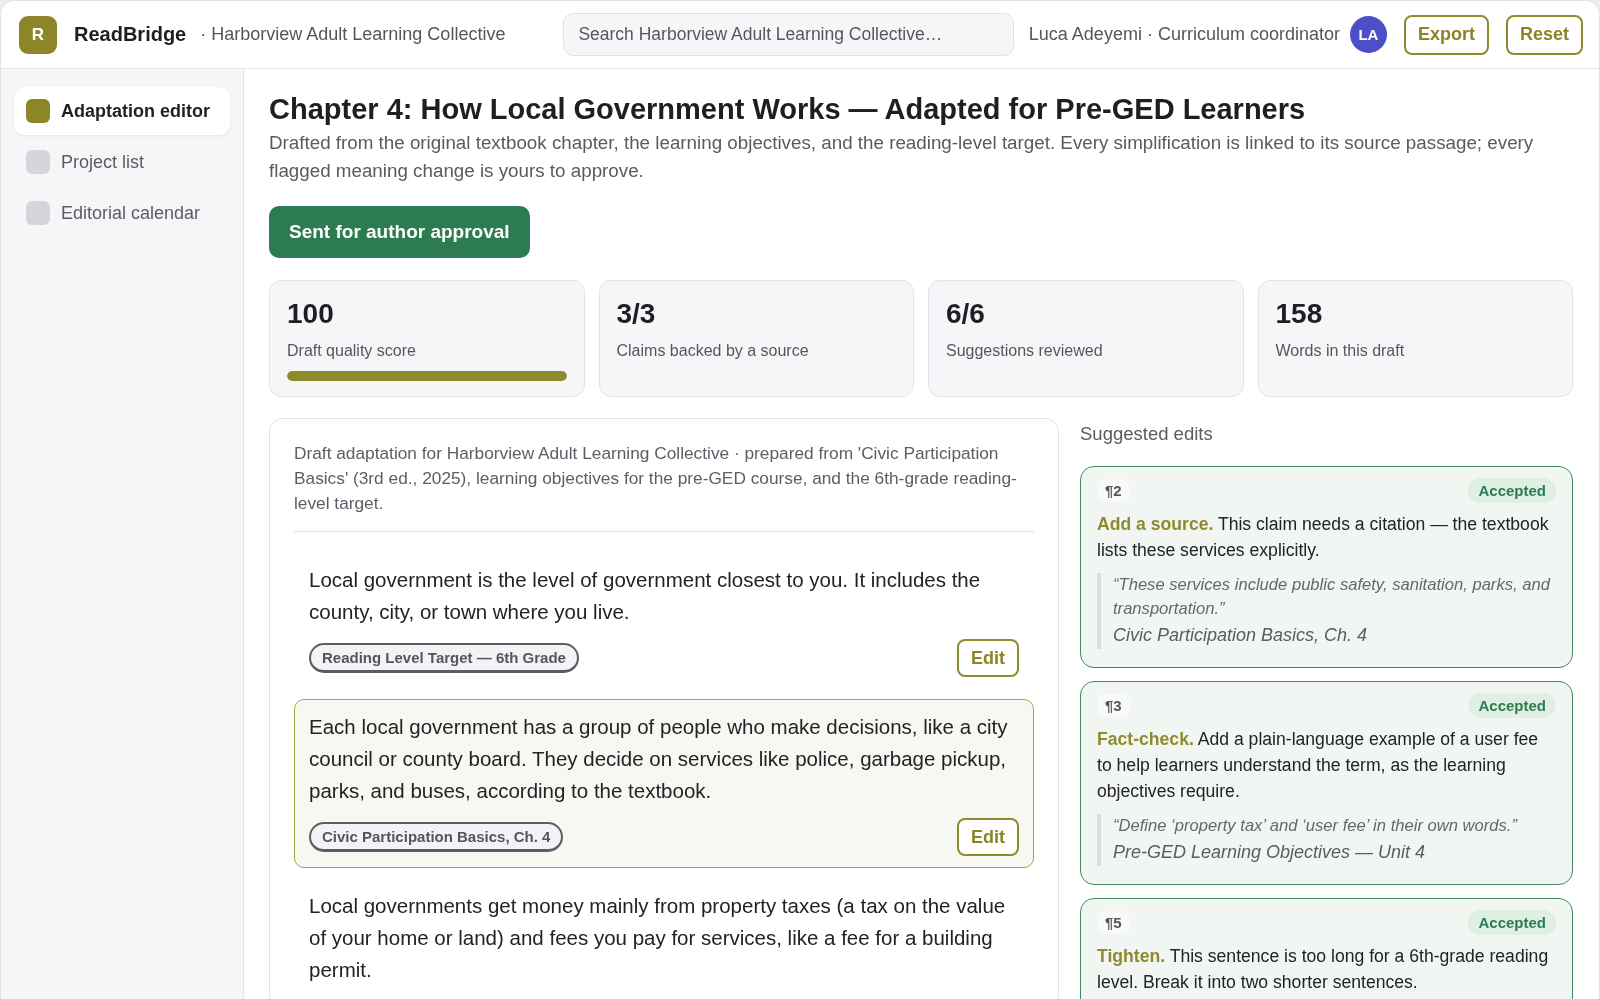  I want to click on paragraph-ref: ¶5, so click(1113, 922).